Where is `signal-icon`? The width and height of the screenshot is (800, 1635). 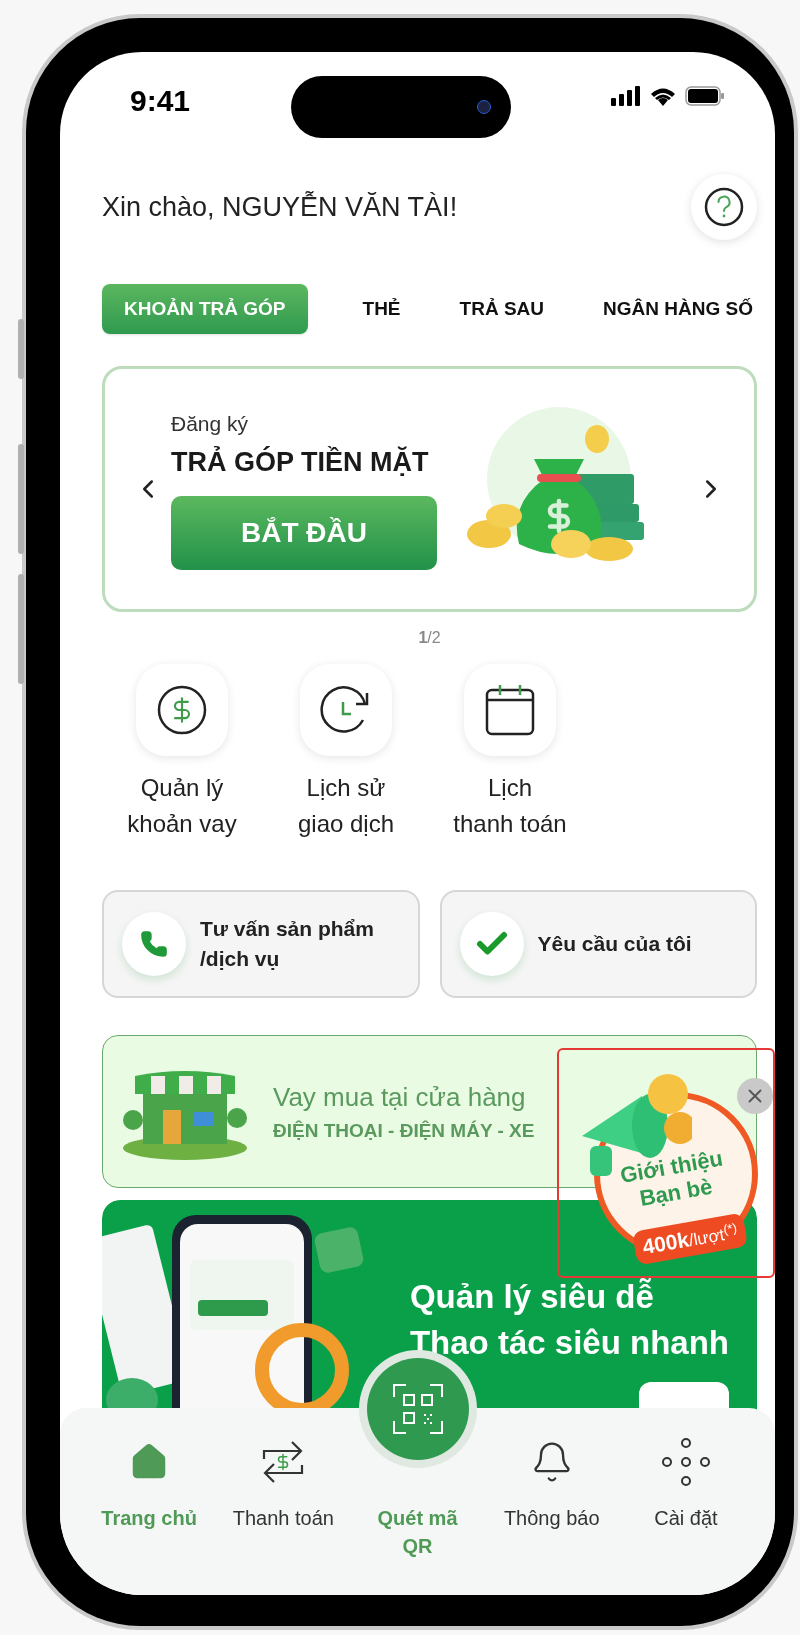 signal-icon is located at coordinates (626, 96).